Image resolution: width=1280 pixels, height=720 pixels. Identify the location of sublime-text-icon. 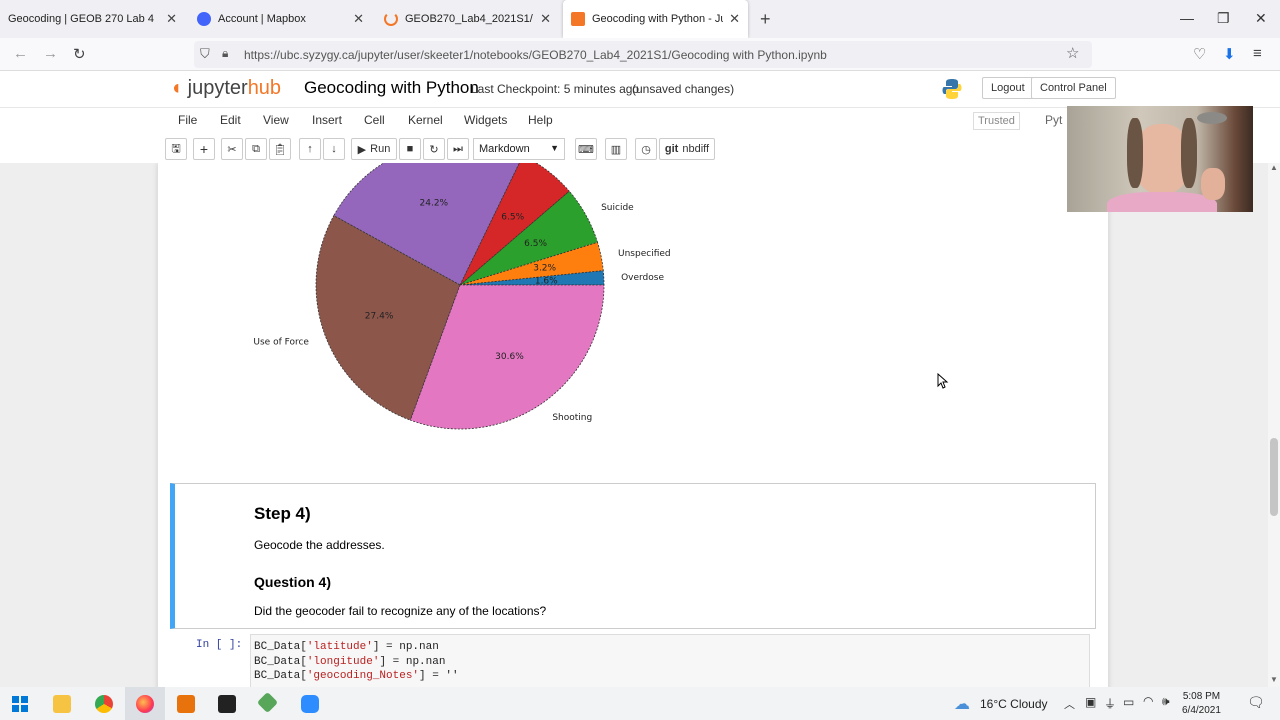
(186, 704).